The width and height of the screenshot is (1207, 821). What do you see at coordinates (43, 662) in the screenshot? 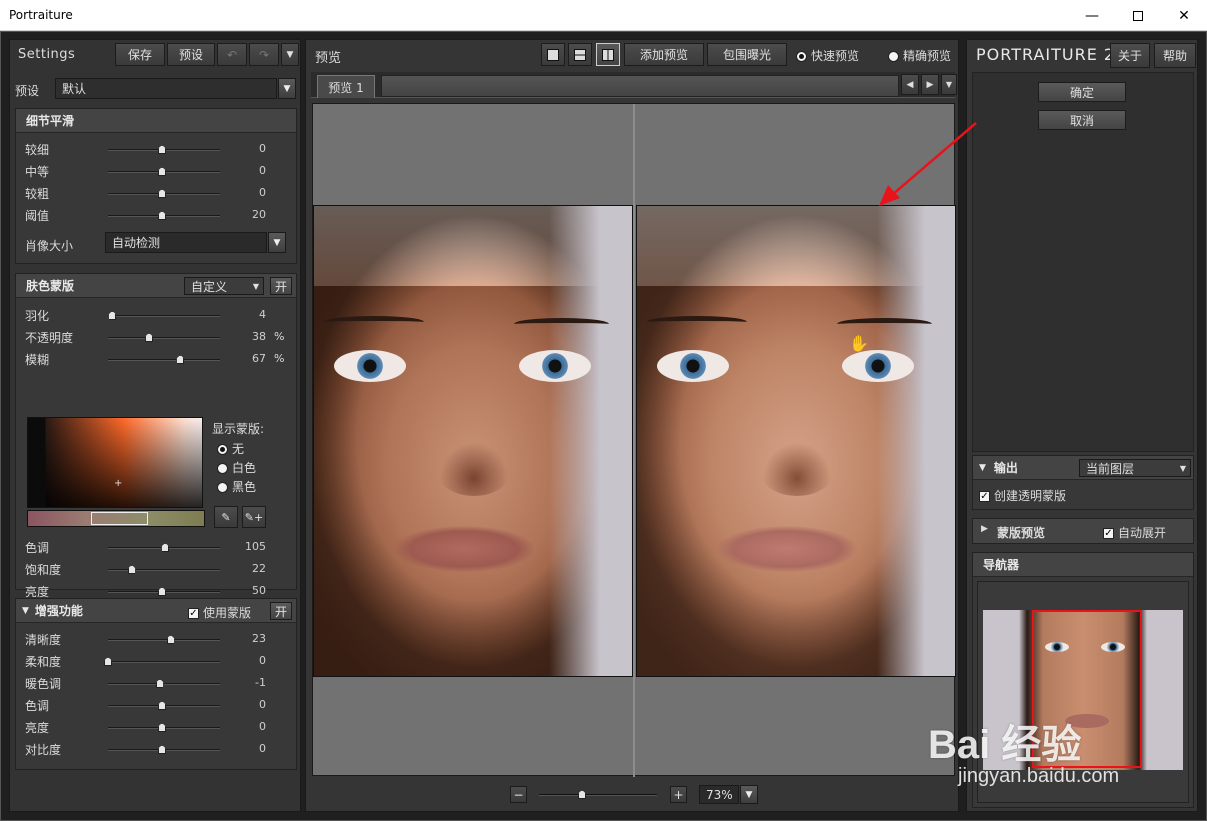
I see `enhance-label: 柔和度` at bounding box center [43, 662].